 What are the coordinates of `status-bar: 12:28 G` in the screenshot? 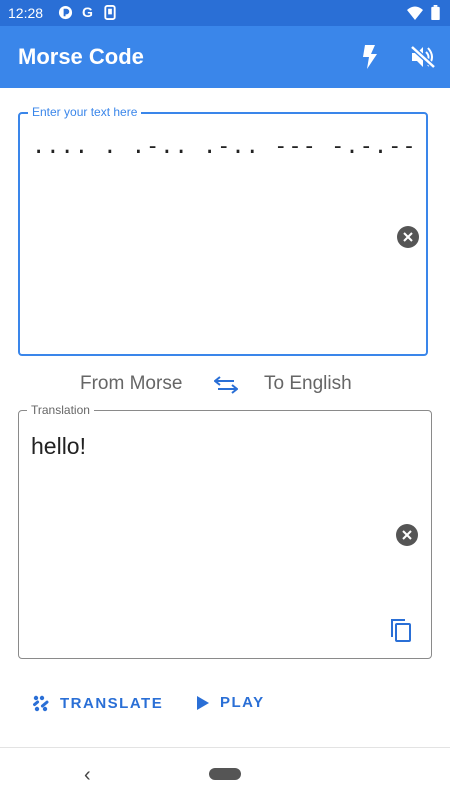 It's located at (225, 13).